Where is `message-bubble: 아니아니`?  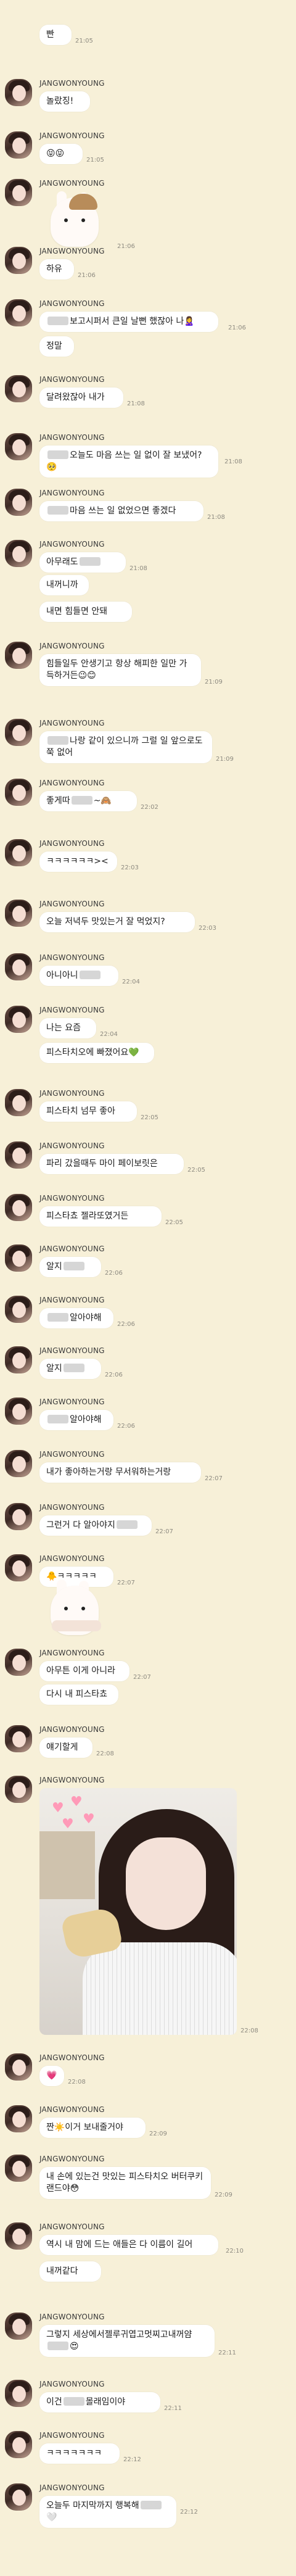
message-bubble: 아니아니 is located at coordinates (79, 976).